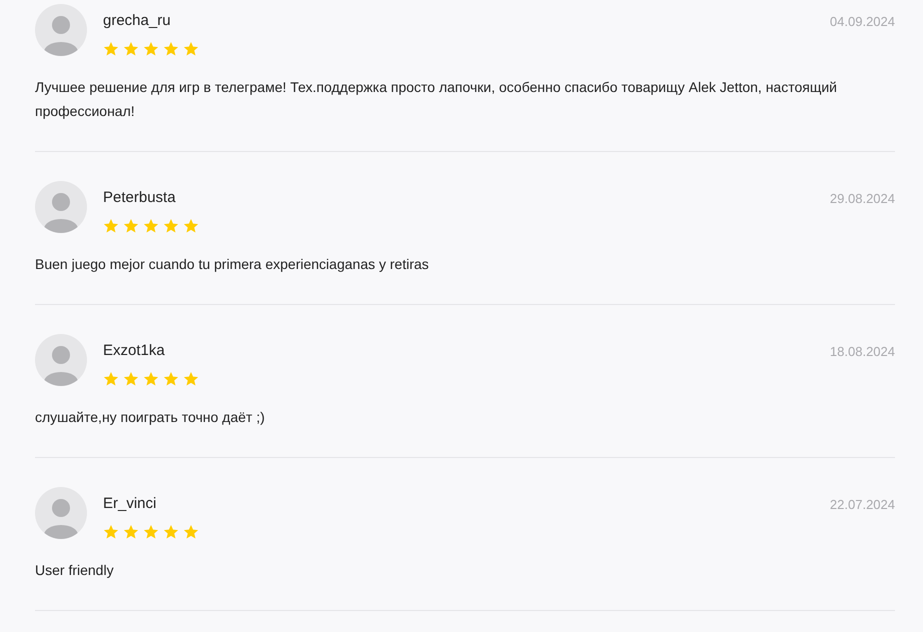 The height and width of the screenshot is (632, 923). What do you see at coordinates (150, 417) in the screenshot?
I see `review-text: слушайте,ну поиграть точно даёт ;)` at bounding box center [150, 417].